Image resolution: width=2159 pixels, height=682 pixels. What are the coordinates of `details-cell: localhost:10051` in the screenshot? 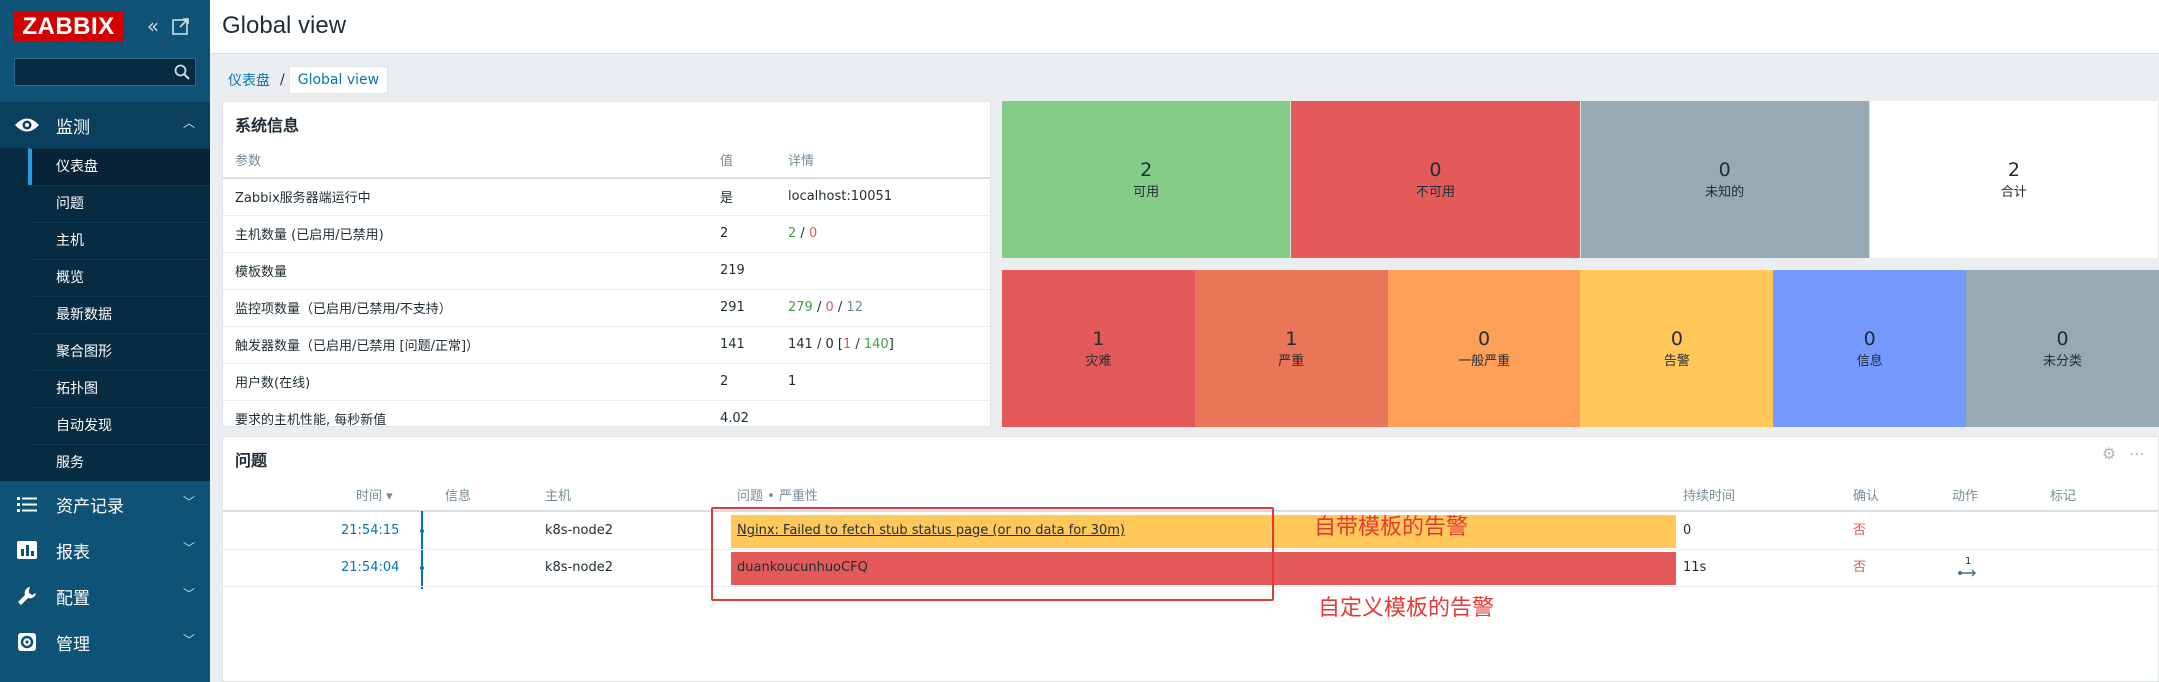 It's located at (883, 197).